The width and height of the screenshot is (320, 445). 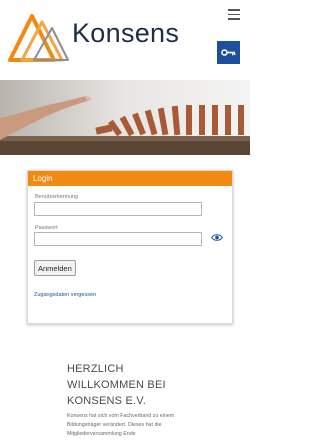 I want to click on login-key-button, so click(x=228, y=52).